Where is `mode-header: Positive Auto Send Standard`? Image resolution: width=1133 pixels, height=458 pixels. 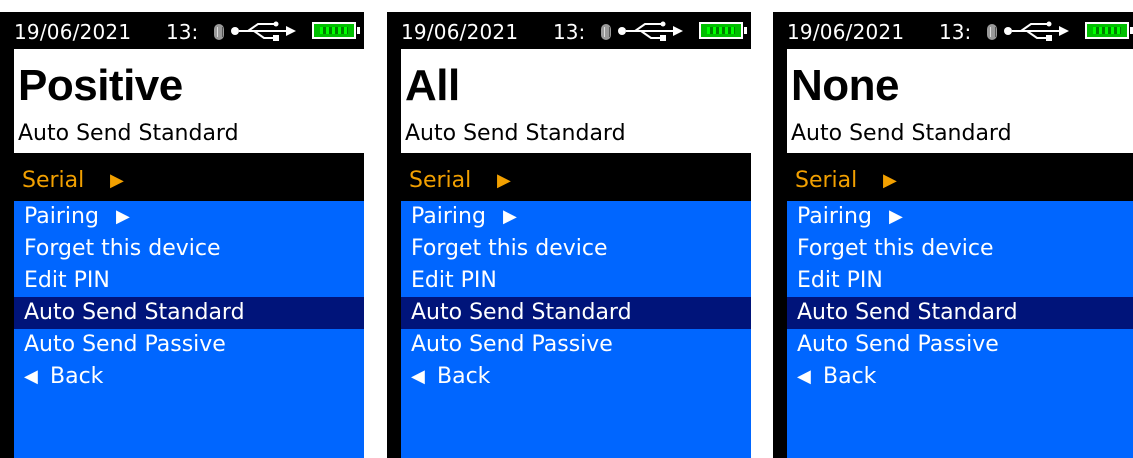
mode-header: Positive Auto Send Standard is located at coordinates (189, 101).